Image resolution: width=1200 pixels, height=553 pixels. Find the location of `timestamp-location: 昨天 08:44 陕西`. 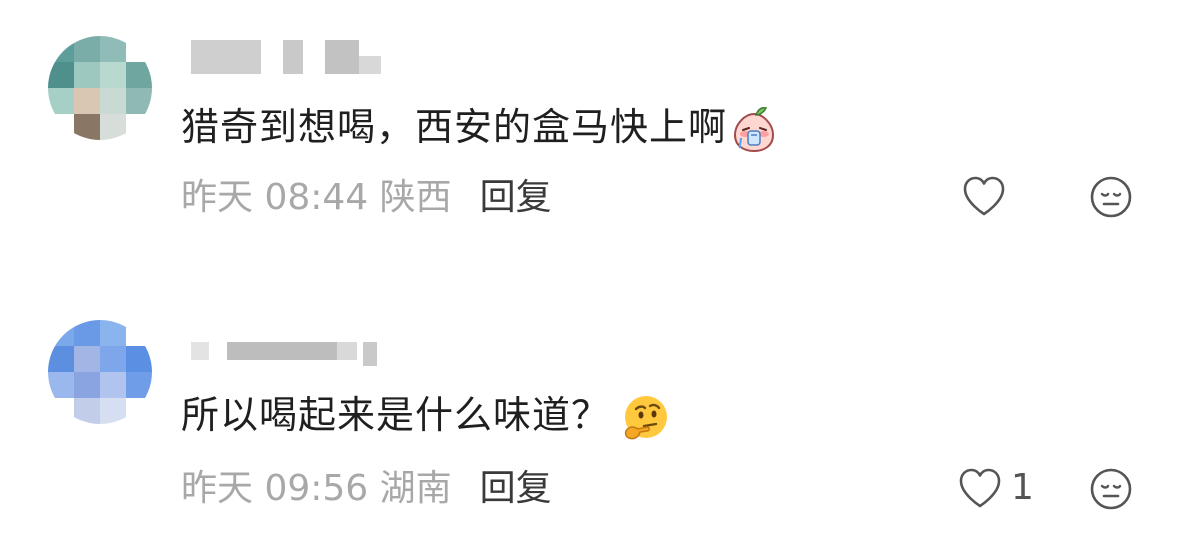

timestamp-location: 昨天 08:44 陕西 is located at coordinates (316, 197).